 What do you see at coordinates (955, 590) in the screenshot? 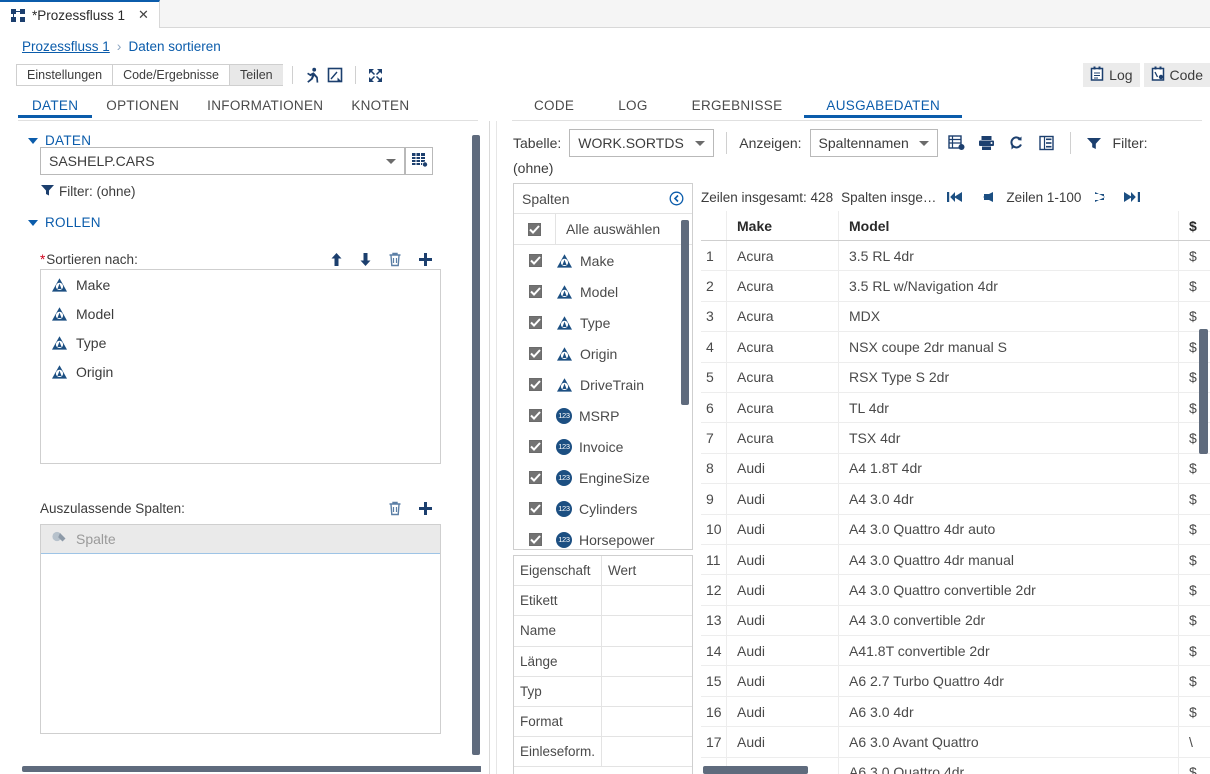
I see `table-row: 12 Audi A4 3.0 Quattro convertible 2dr $` at bounding box center [955, 590].